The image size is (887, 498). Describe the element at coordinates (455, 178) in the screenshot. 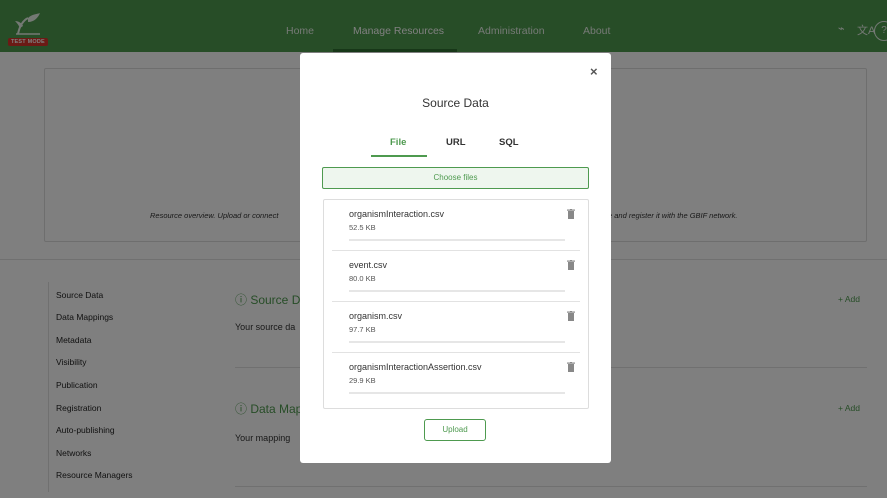

I see `choose-files-button: Choose files` at that location.